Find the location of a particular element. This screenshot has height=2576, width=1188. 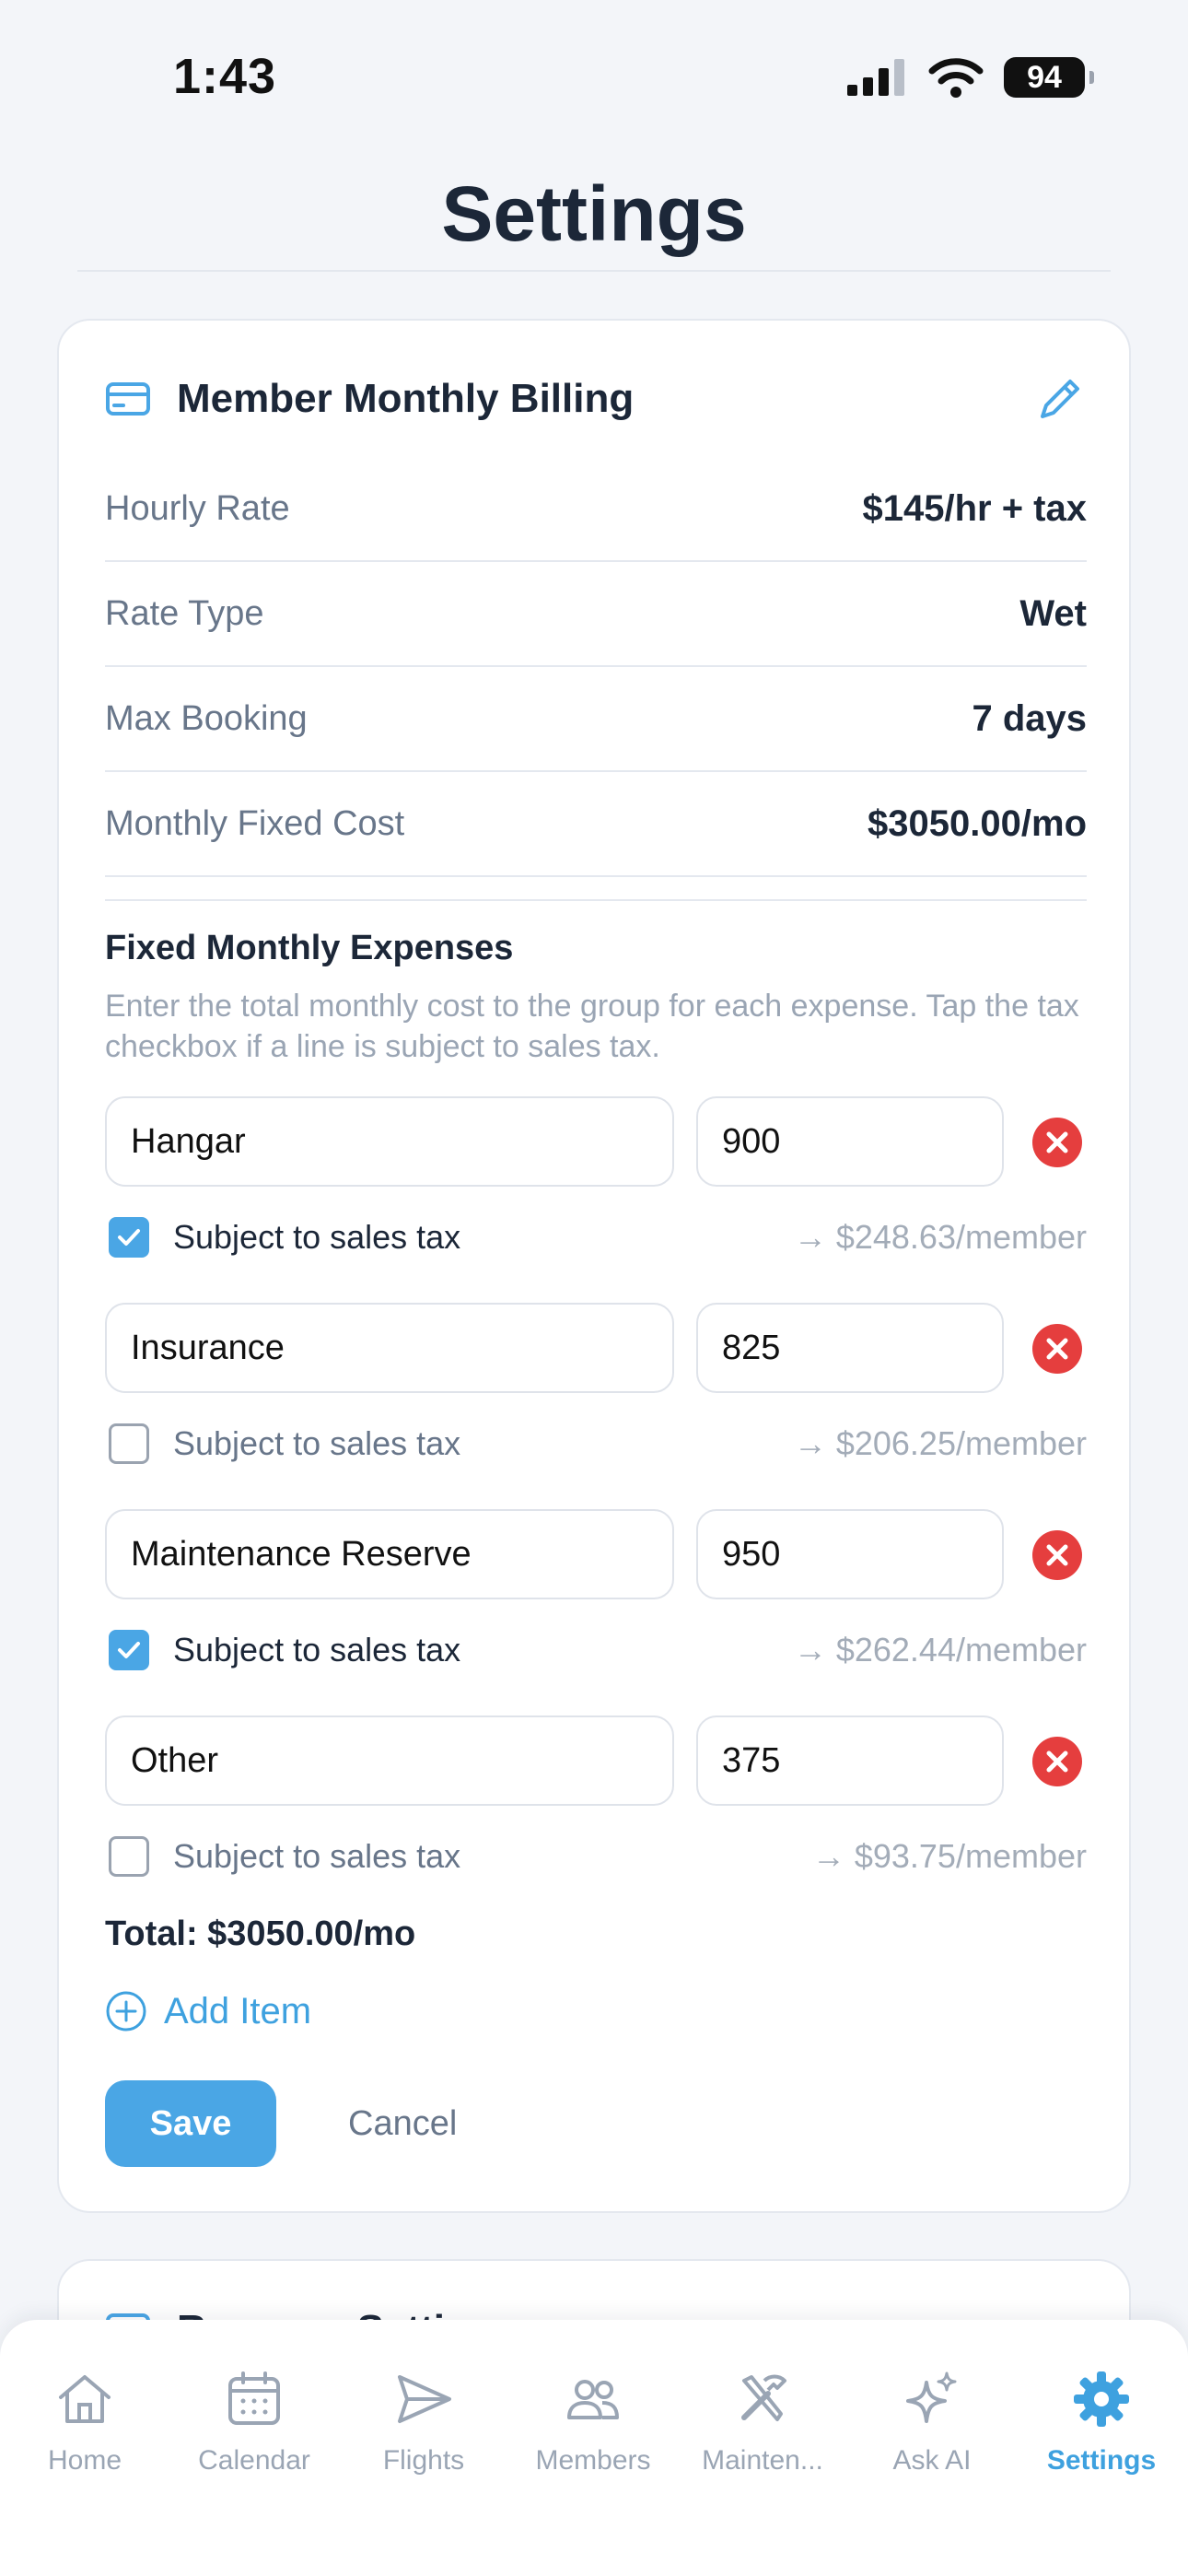

calendar-icon is located at coordinates (254, 2398).